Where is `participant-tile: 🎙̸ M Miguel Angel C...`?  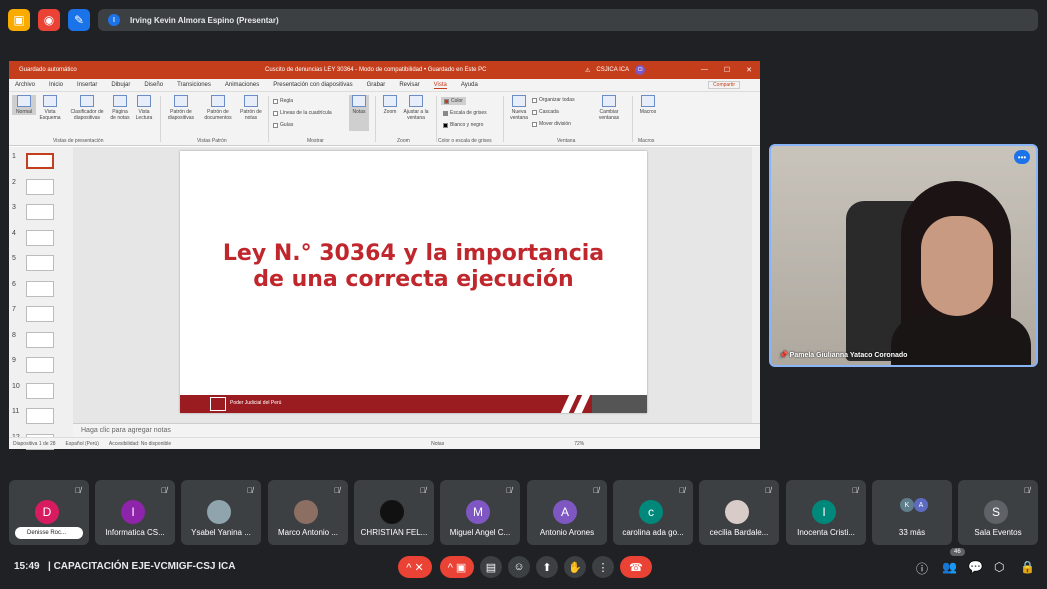
participant-tile: 🎙̸ M Miguel Angel C... is located at coordinates (480, 512).